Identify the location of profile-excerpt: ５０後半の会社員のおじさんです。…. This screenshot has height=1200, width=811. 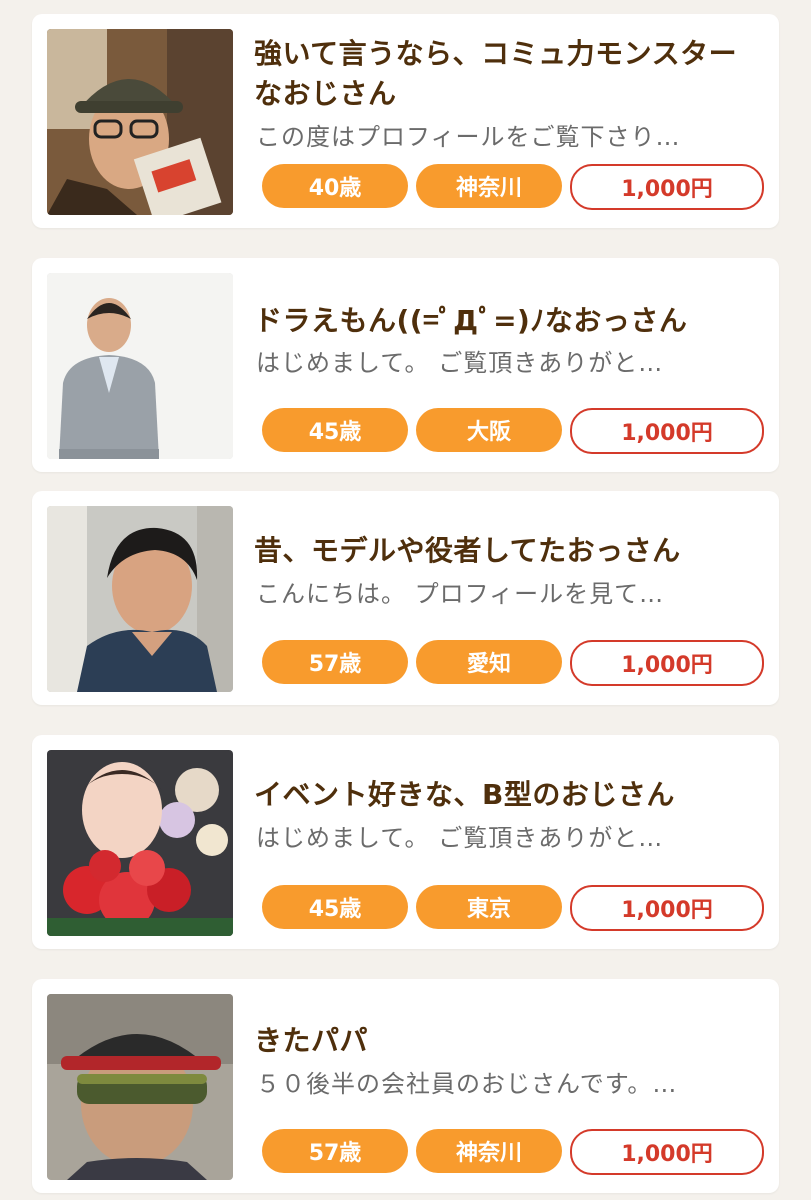
(467, 1084).